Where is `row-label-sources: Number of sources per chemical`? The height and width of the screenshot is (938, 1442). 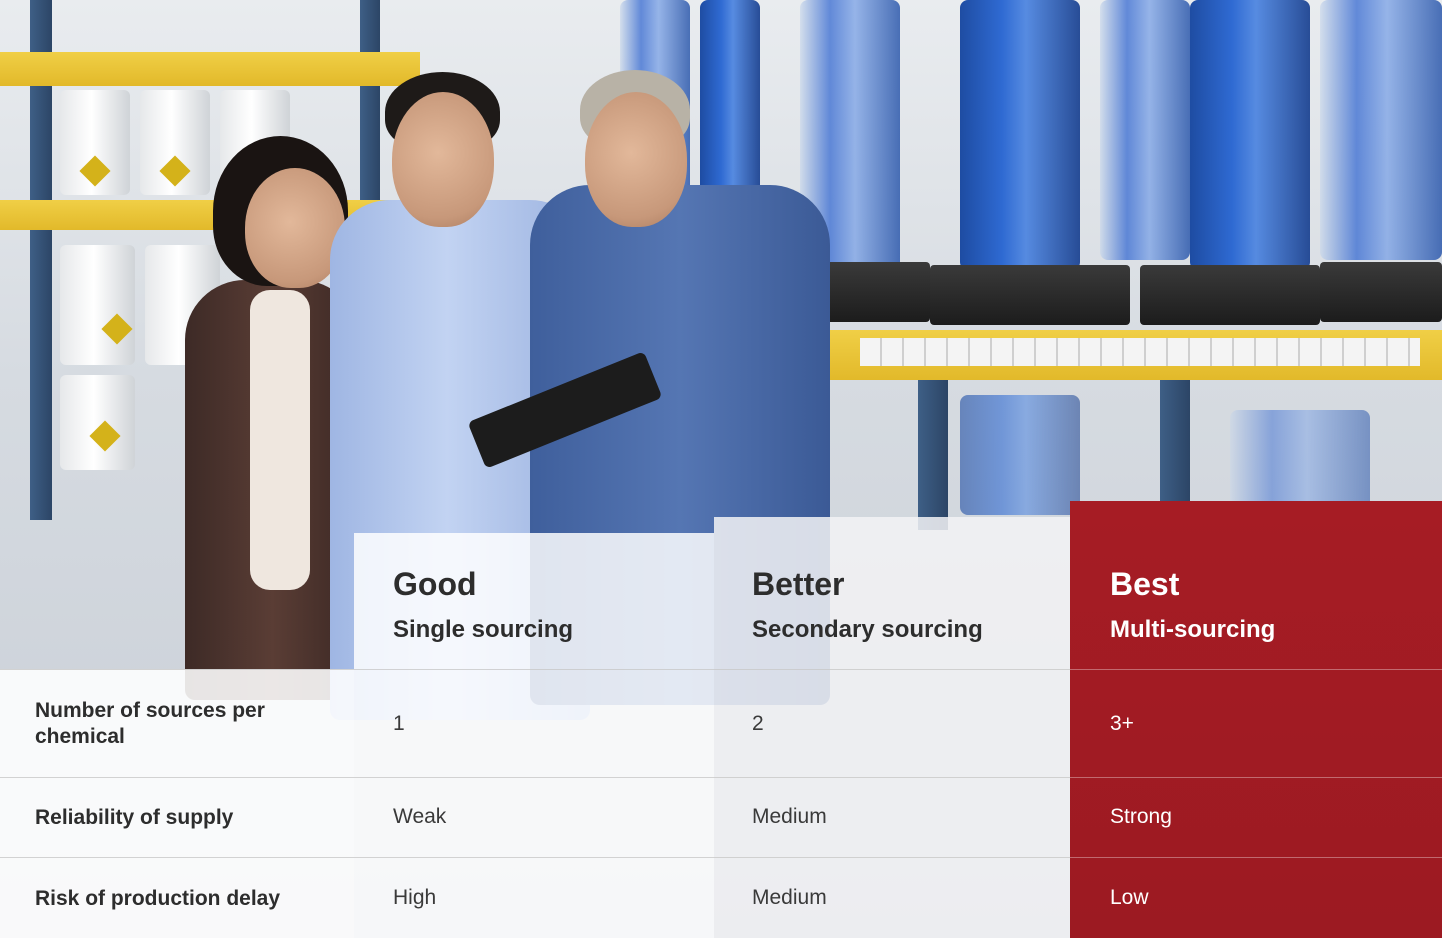
row-label-sources: Number of sources per chemical is located at coordinates (150, 723).